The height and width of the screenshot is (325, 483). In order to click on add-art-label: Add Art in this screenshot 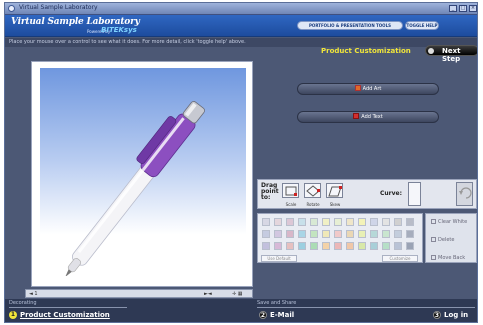, I will do `click(372, 89)`.